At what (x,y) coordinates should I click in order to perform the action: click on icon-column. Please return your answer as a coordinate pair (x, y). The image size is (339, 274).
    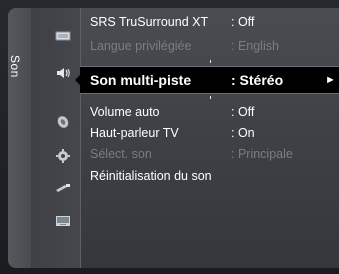
    Looking at the image, I should click on (56, 138).